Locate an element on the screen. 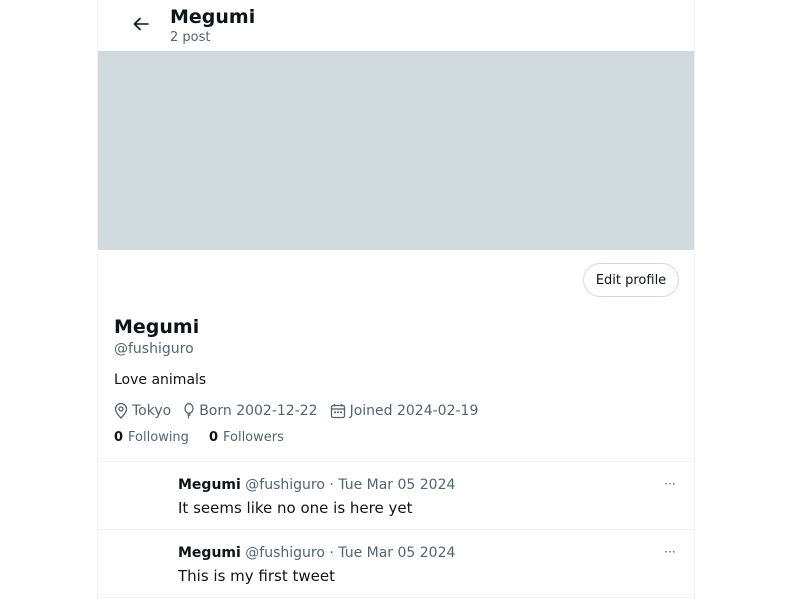  calendar-icon is located at coordinates (337, 411).